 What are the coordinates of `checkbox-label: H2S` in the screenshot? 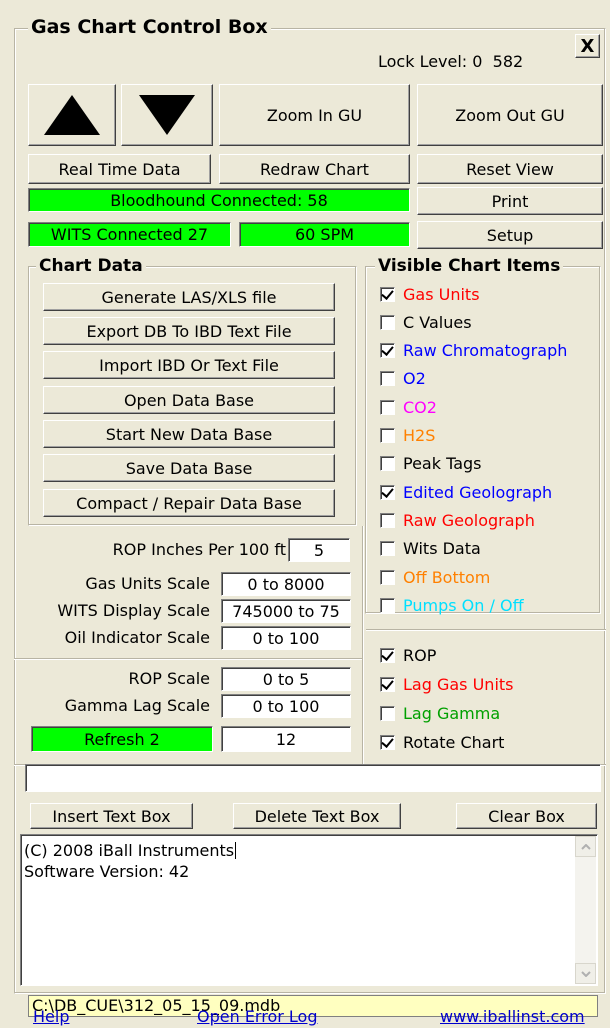 It's located at (419, 435).